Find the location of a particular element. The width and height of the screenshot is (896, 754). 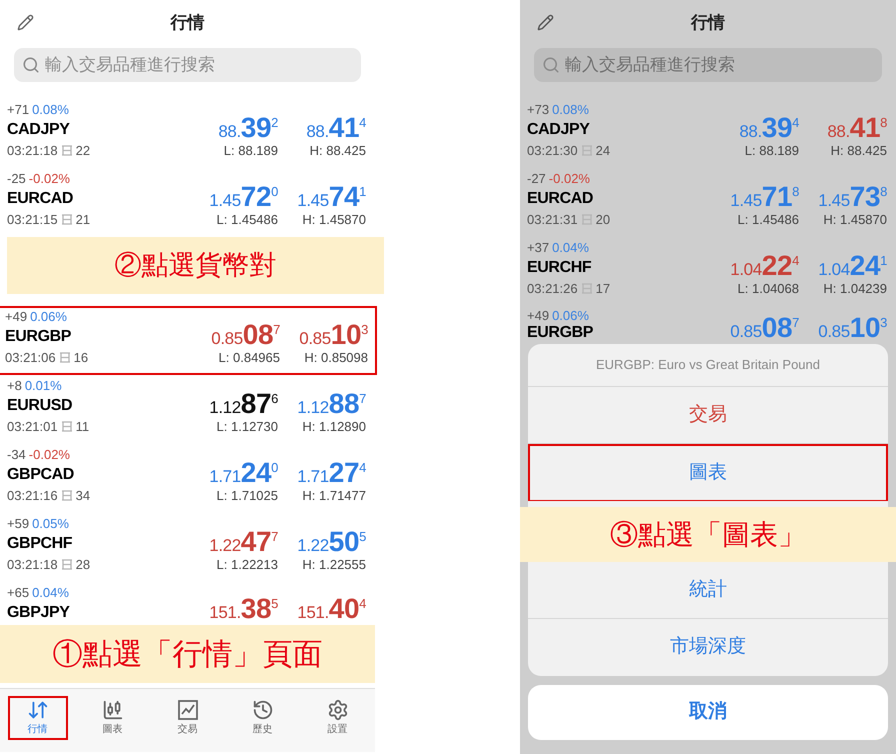

change-percent: 0.05% is located at coordinates (50, 524).